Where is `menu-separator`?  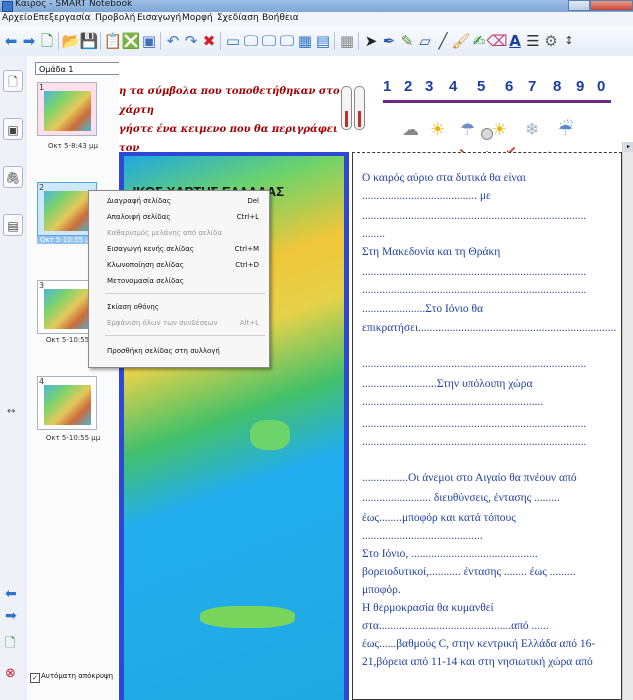
menu-separator is located at coordinates (185, 335).